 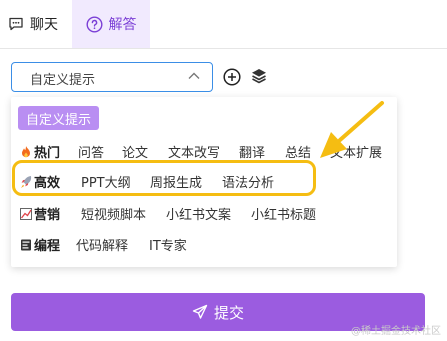 I want to click on watermark: @稀土掘金技术社区, so click(x=396, y=331).